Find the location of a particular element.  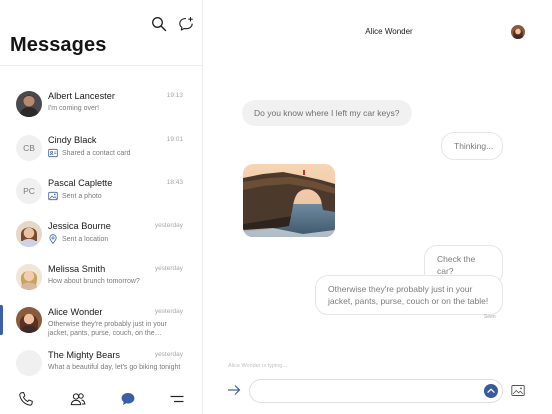

seen-indicator: Seen is located at coordinates (490, 317).